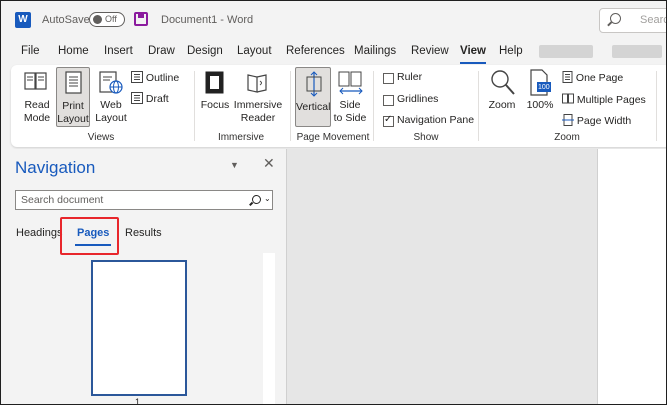  Describe the element at coordinates (388, 100) in the screenshot. I see `gridlines-checkbox` at that location.